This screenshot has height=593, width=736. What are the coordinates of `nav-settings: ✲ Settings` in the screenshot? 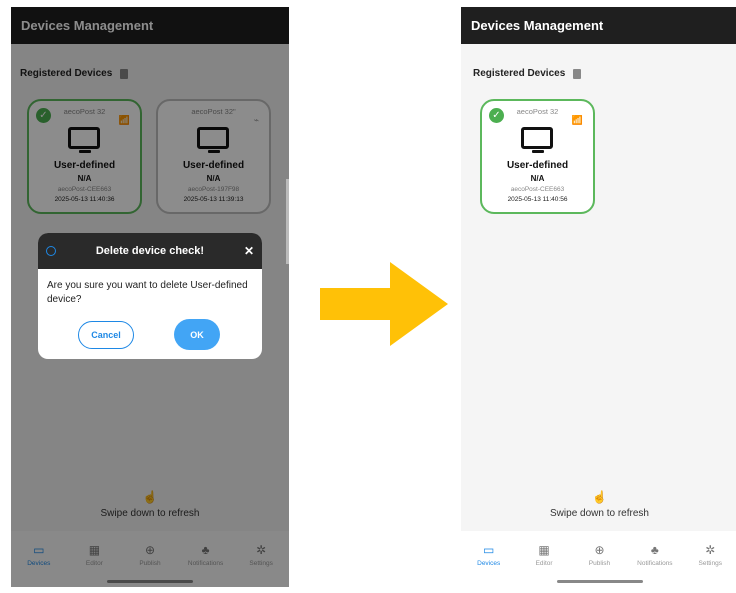 It's located at (710, 555).